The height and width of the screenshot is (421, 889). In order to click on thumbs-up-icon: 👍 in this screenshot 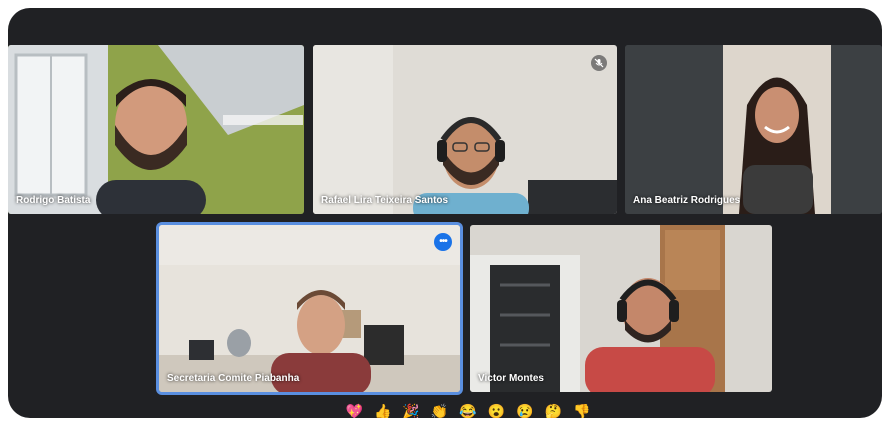, I will do `click(382, 410)`.